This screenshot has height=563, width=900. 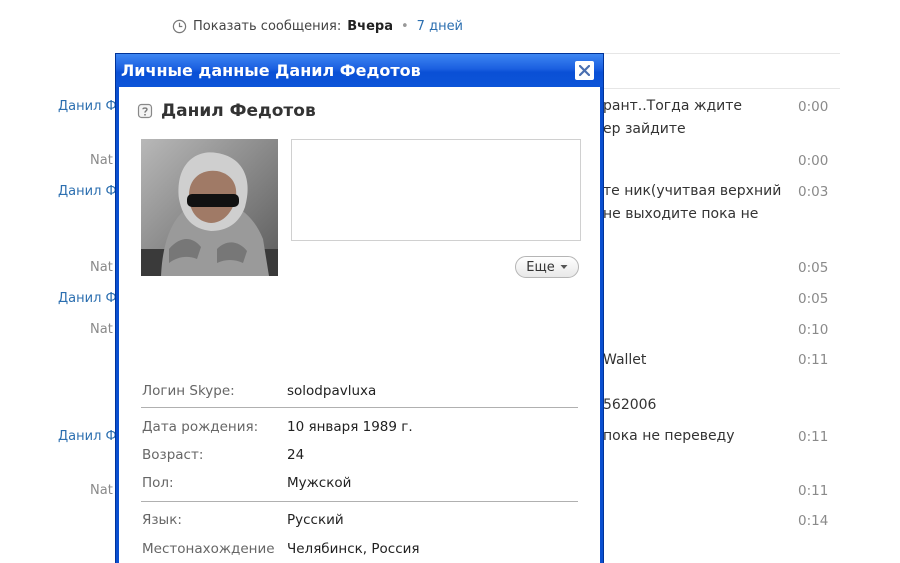 I want to click on age-label: Возраст:, so click(x=173, y=455).